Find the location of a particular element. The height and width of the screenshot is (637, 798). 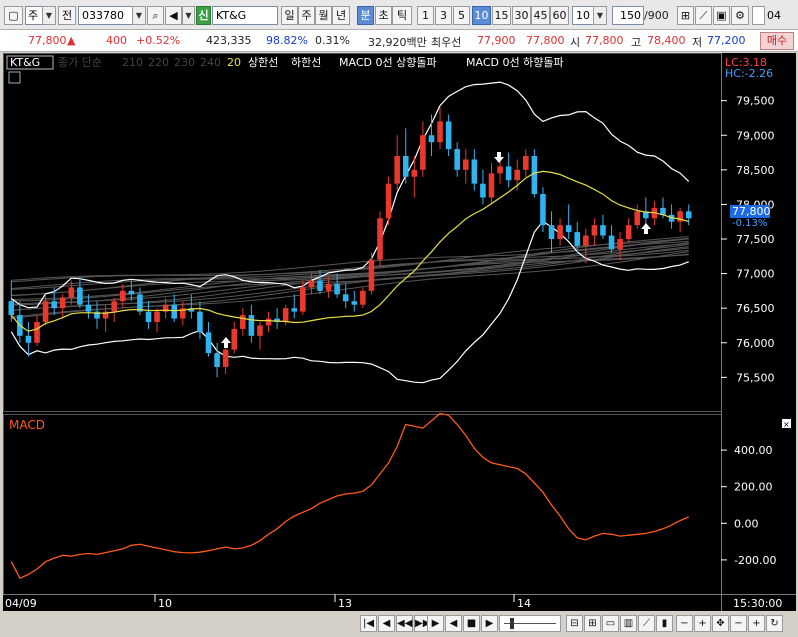

interval-10: 10 is located at coordinates (481, 15).